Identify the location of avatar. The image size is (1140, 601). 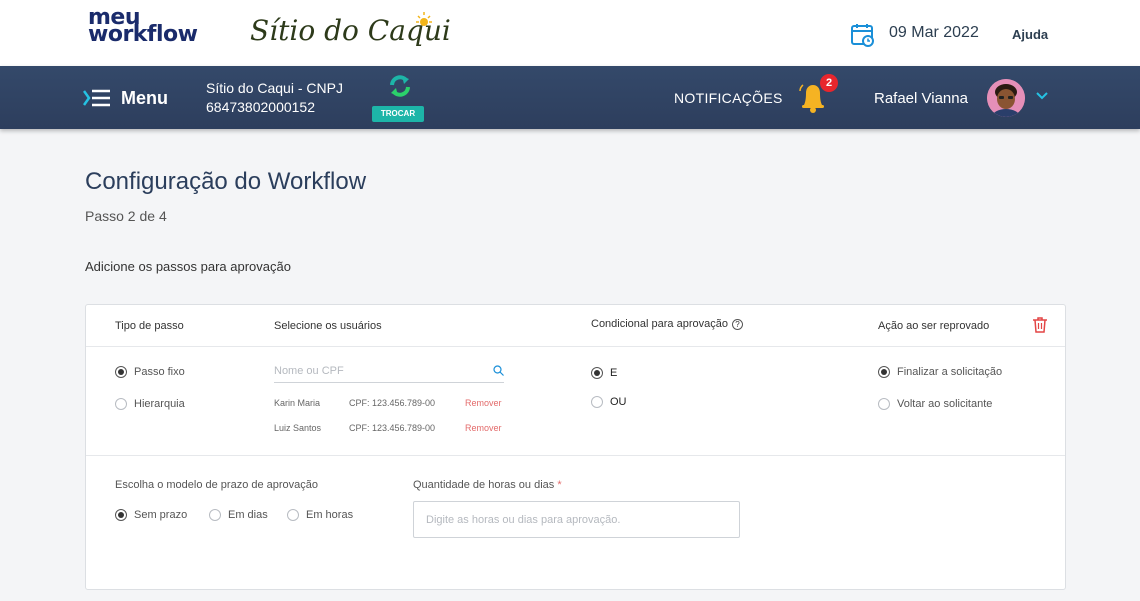
(1006, 98).